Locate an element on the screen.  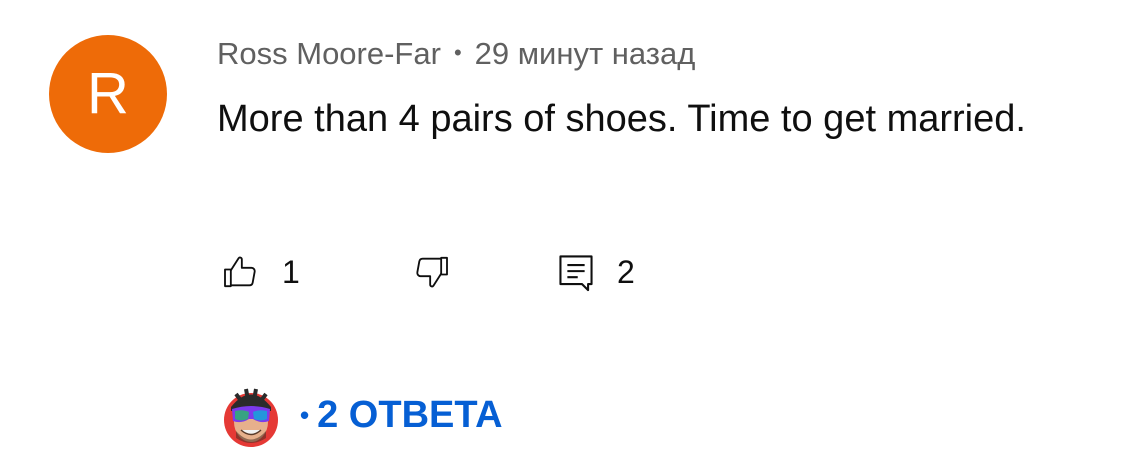
replies-label: 2 ОТВЕТА is located at coordinates (410, 414).